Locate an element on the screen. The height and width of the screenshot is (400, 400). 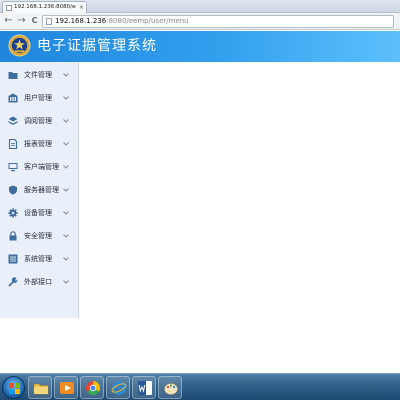
ie-icon is located at coordinates (119, 388).